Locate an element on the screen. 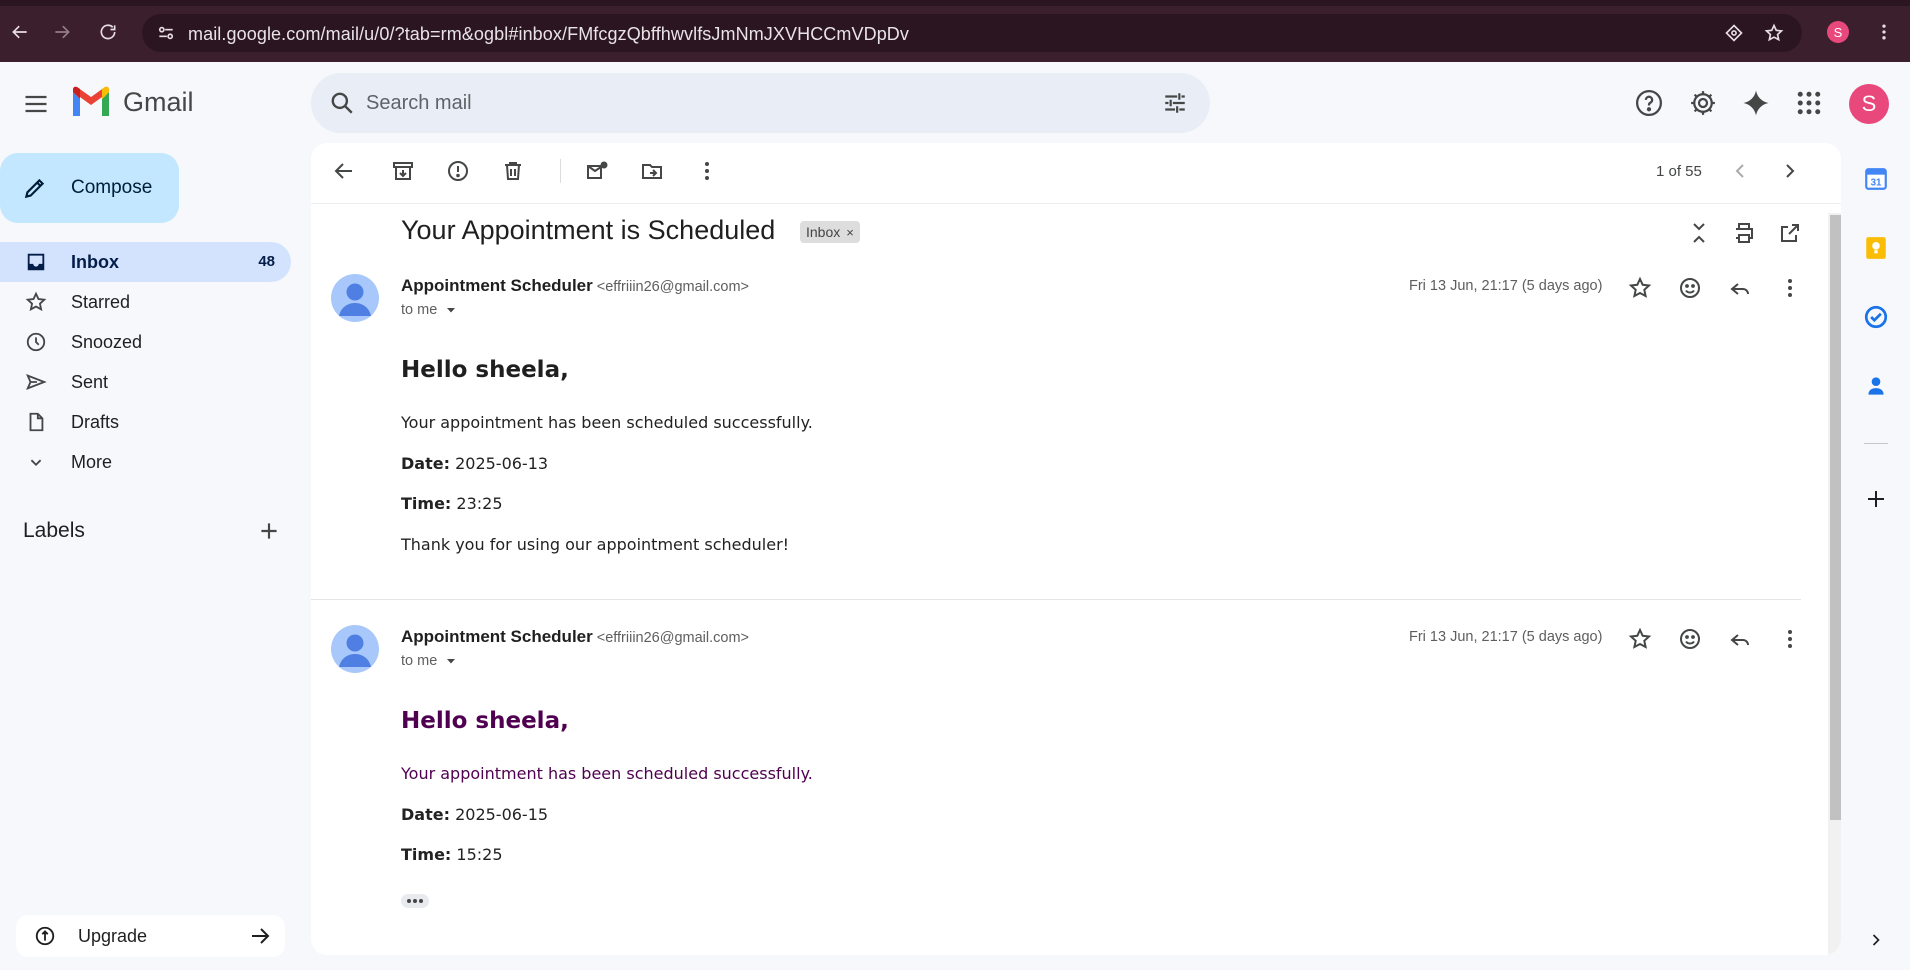 Image resolution: width=1910 pixels, height=970 pixels. sidebar-item-more: More is located at coordinates (145, 462).